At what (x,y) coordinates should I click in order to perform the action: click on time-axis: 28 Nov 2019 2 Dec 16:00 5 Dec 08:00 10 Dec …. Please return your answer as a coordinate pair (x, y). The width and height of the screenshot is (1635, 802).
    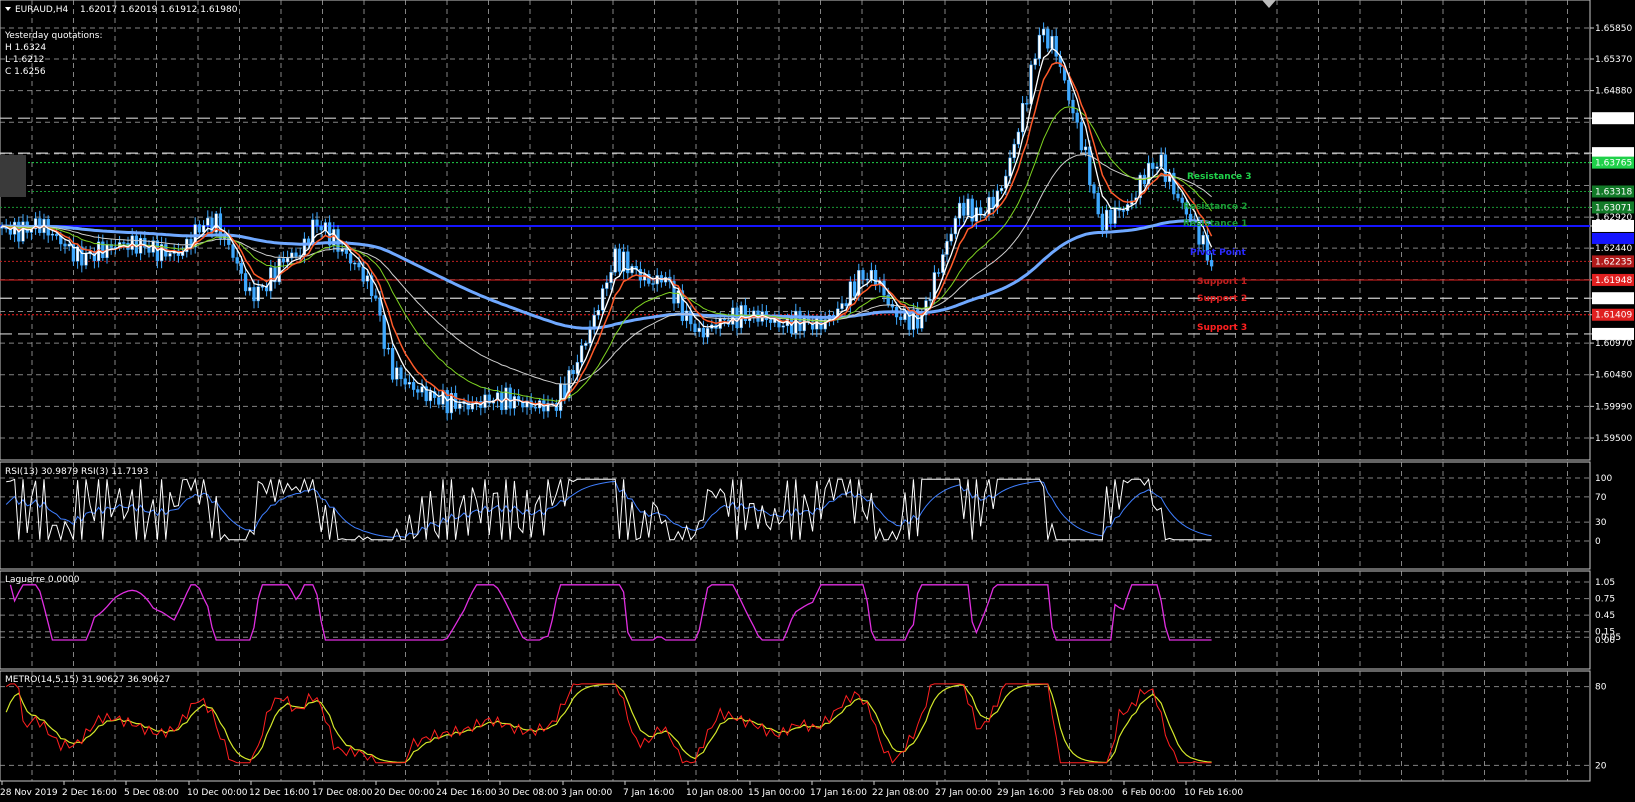
    Looking at the image, I should click on (621, 789).